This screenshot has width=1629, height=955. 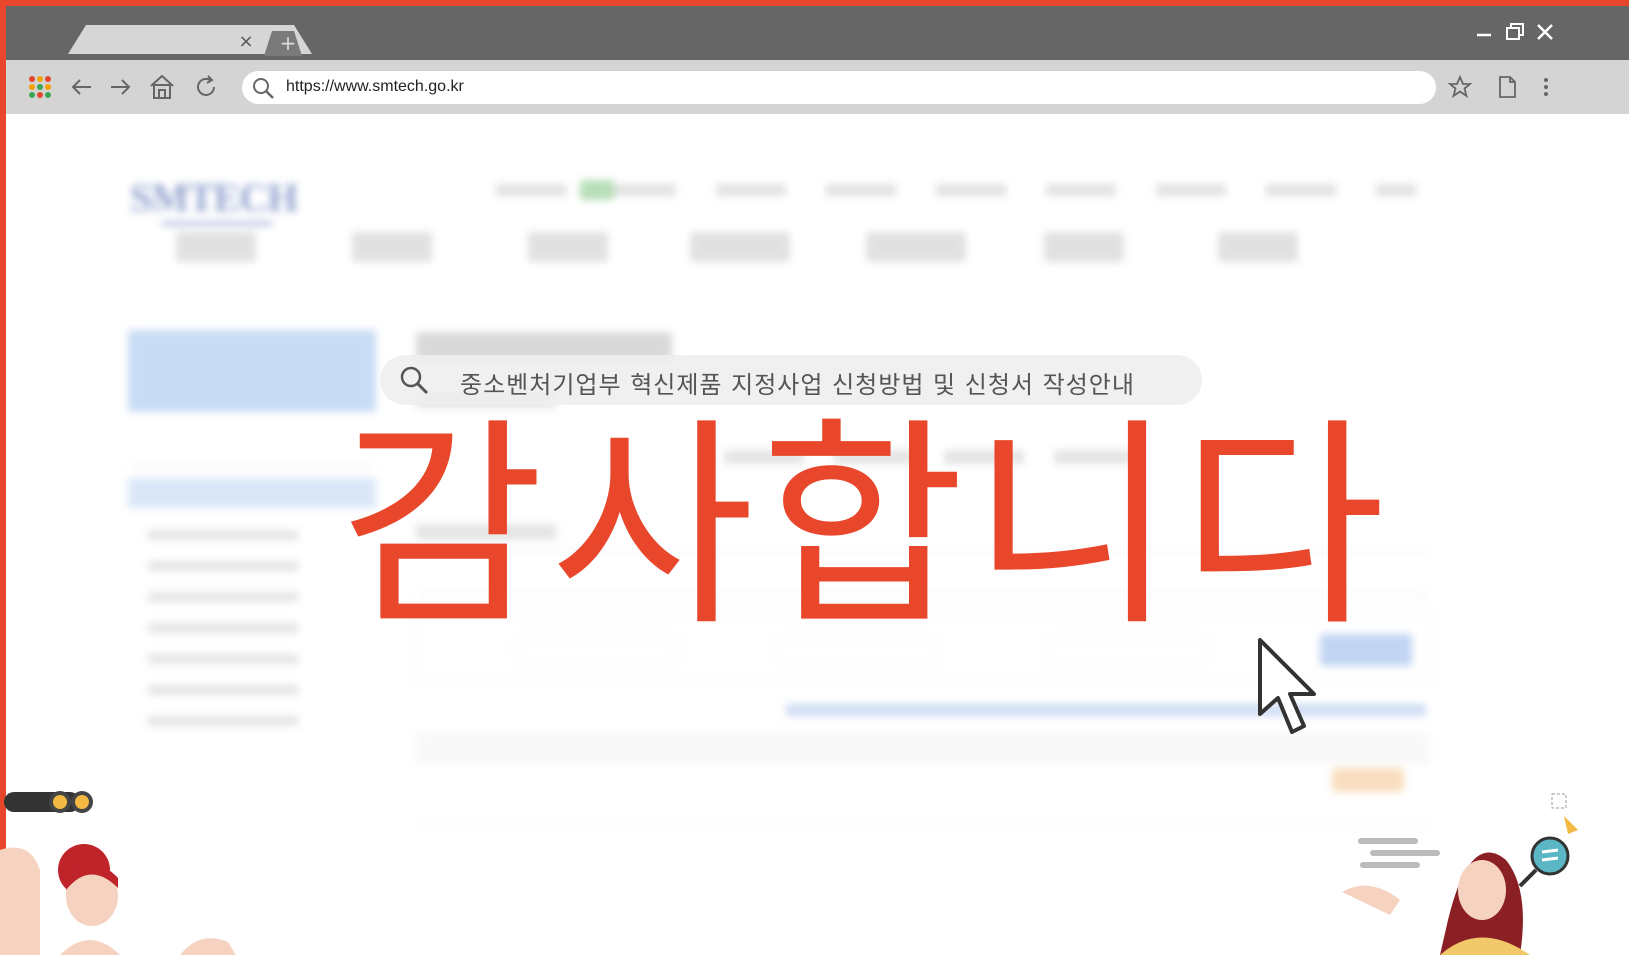 What do you see at coordinates (839, 87) in the screenshot?
I see `address-bar: https://www.smtech.go.kr` at bounding box center [839, 87].